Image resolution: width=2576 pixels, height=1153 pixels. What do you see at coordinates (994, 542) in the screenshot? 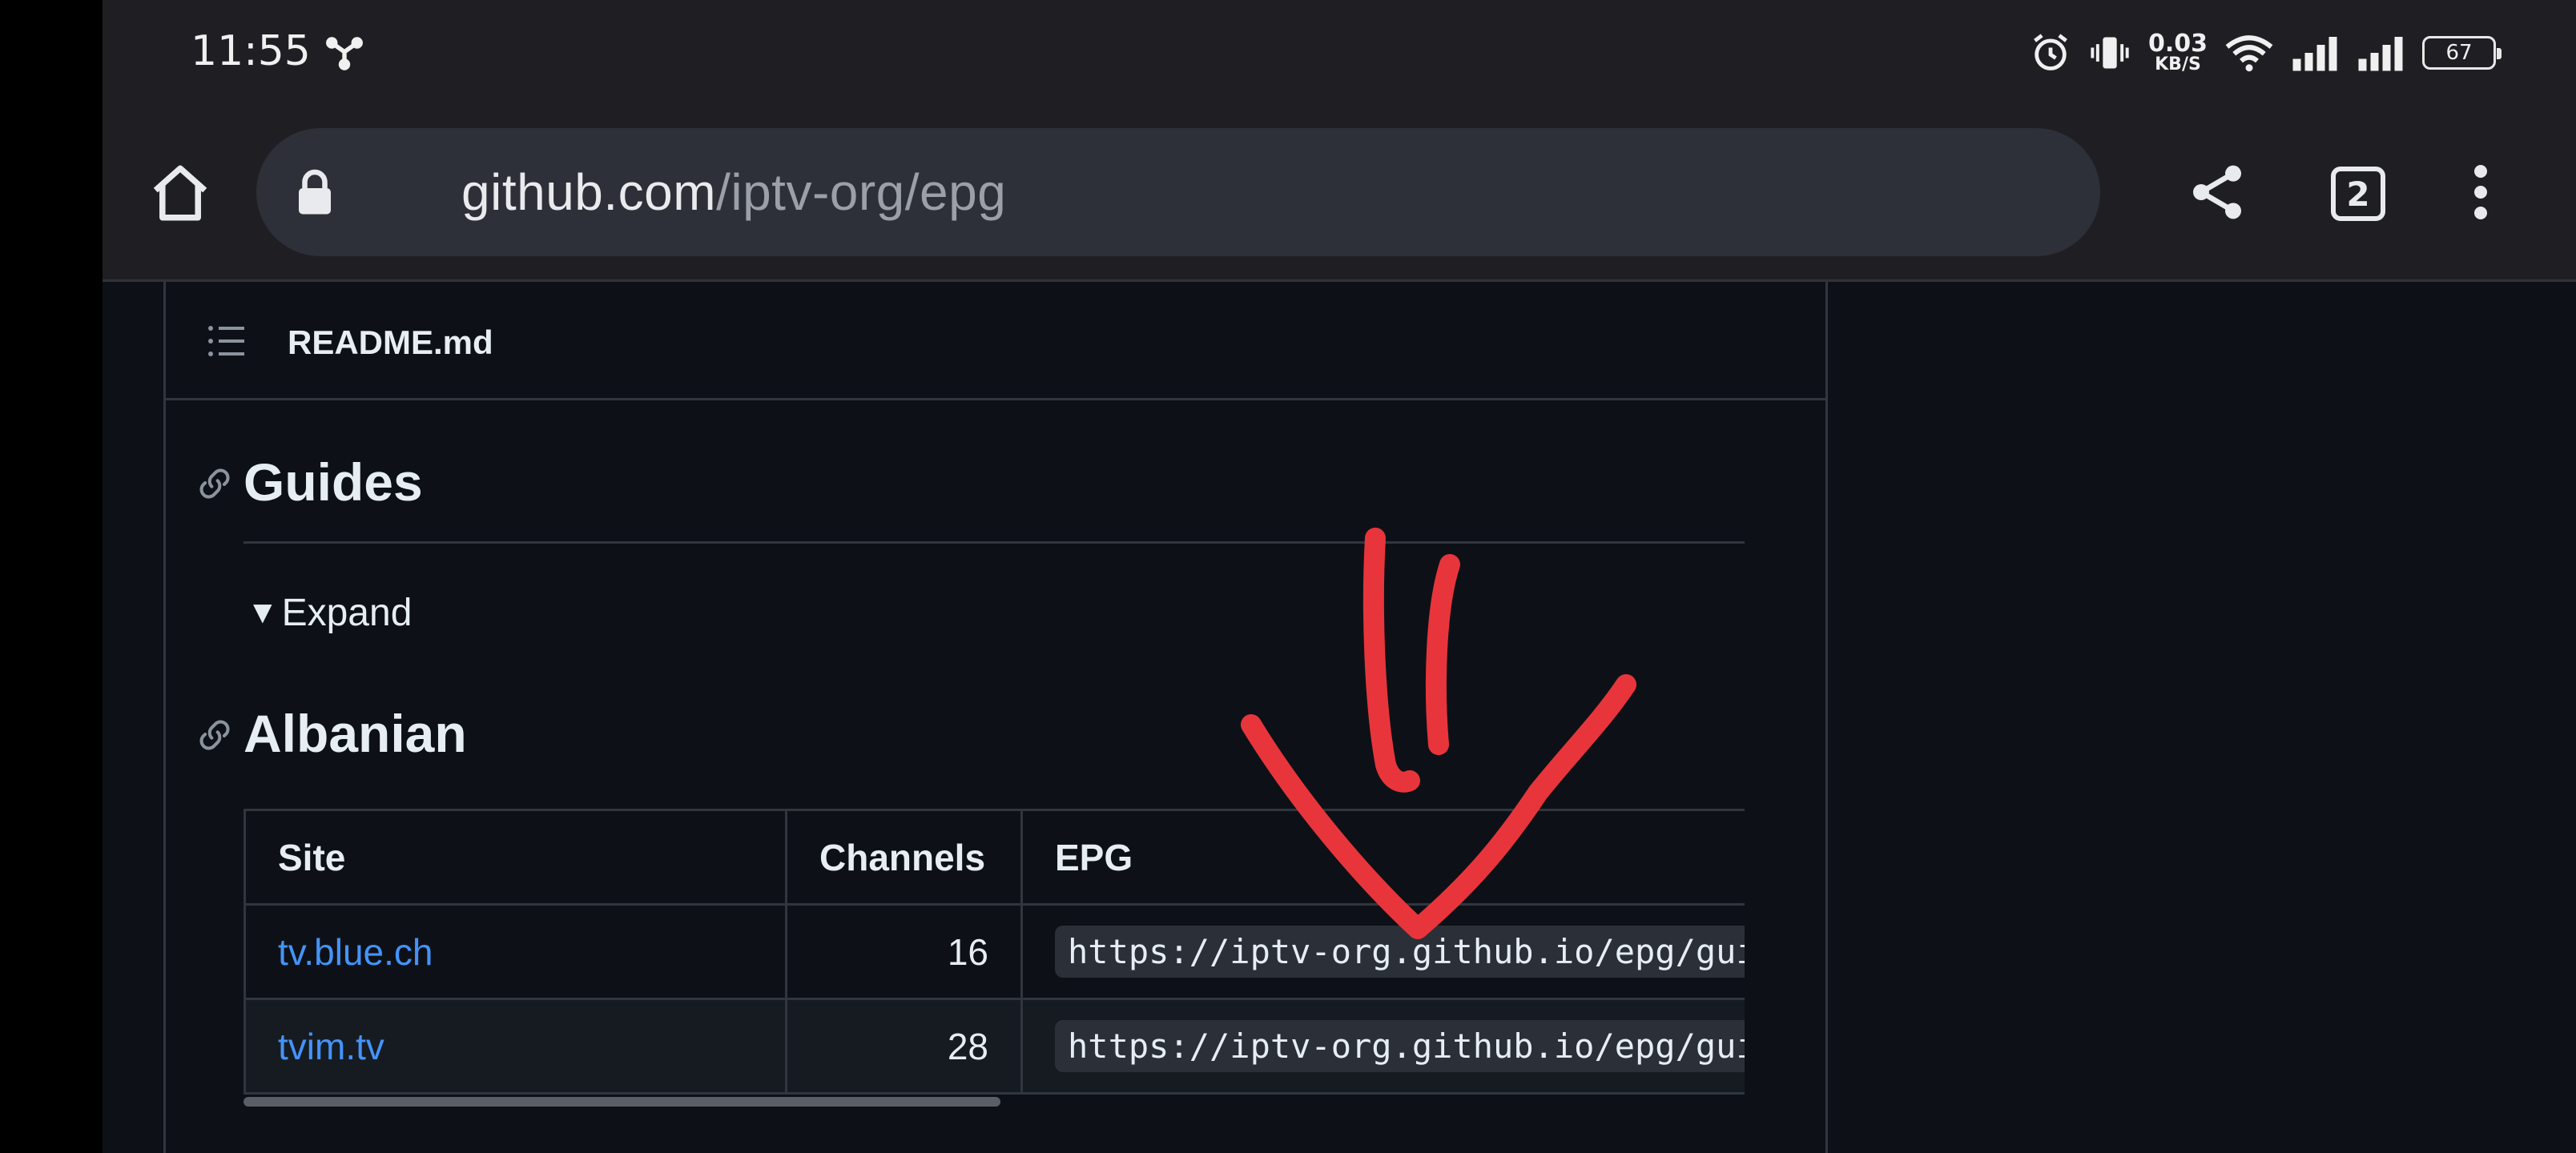
I see `heading-divider` at bounding box center [994, 542].